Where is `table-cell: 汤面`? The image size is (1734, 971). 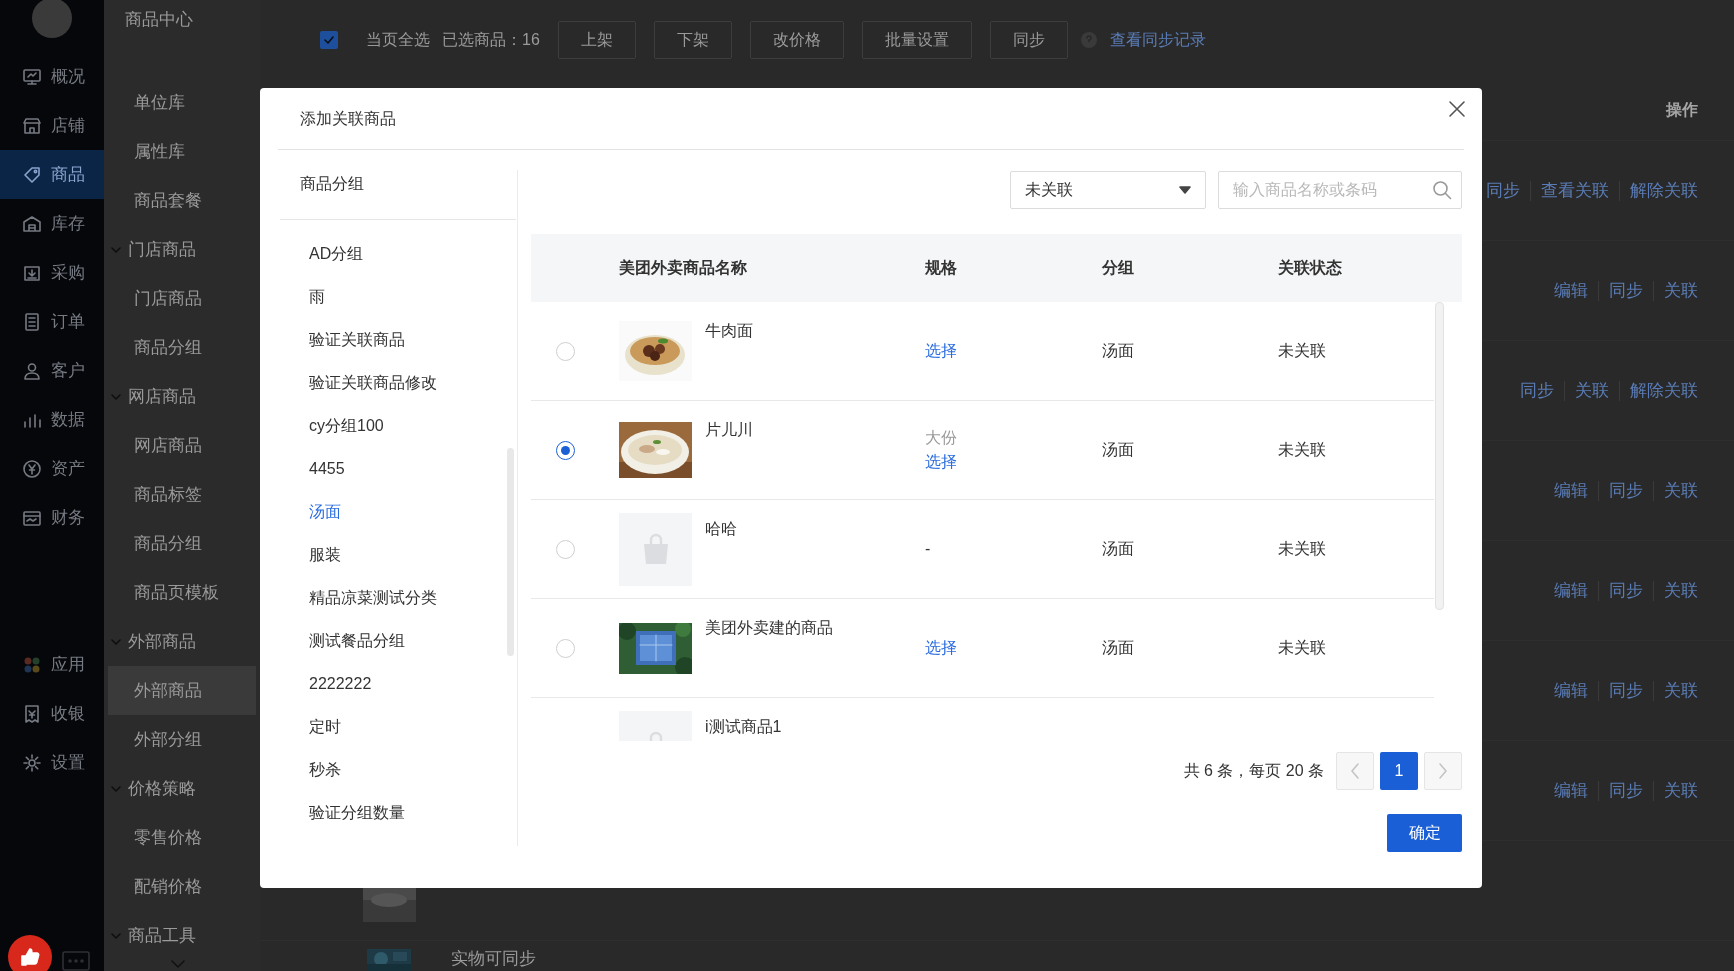 table-cell: 汤面 is located at coordinates (1118, 449).